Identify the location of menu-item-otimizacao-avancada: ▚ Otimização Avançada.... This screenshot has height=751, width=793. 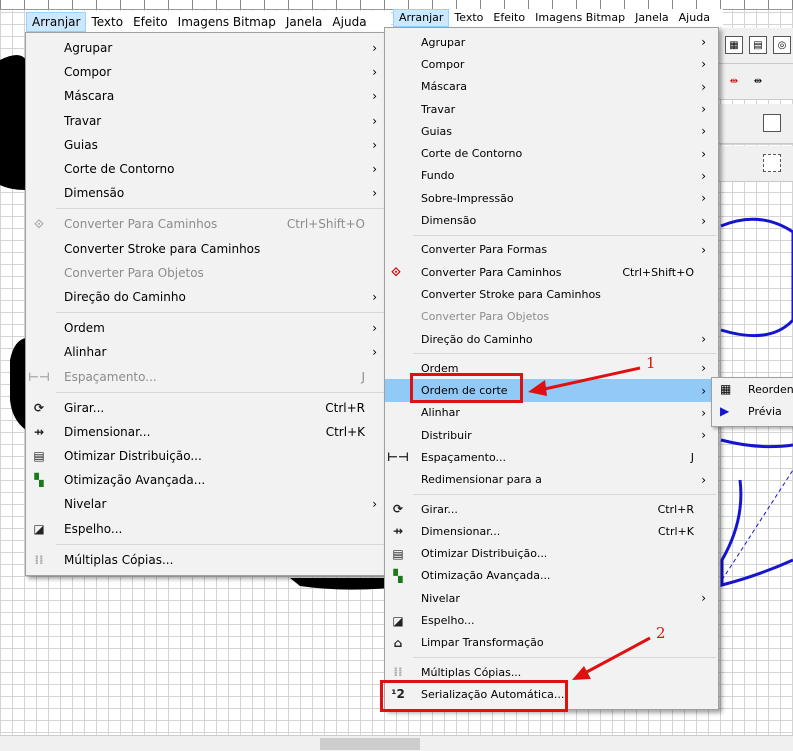
(207, 480).